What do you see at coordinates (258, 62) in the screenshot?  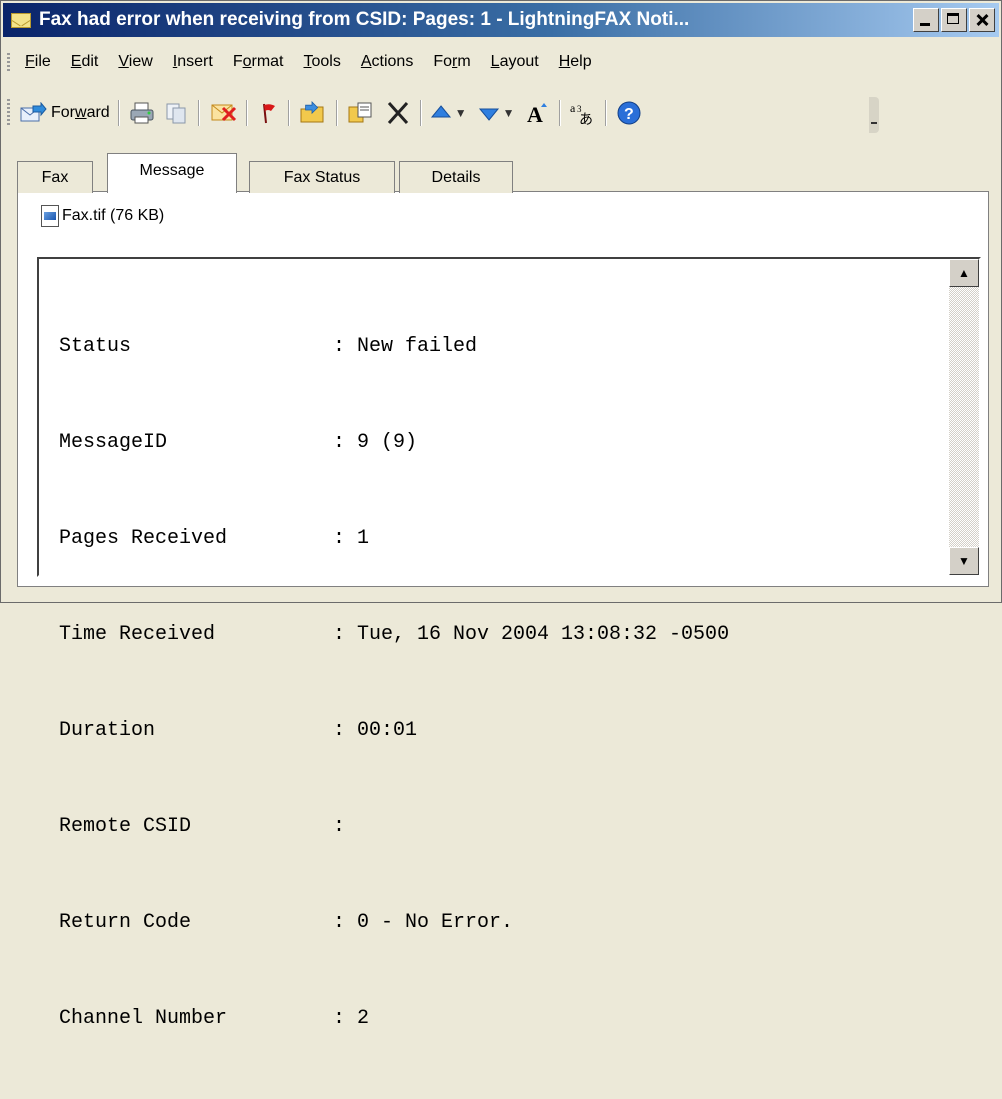 I see `menu-format: Format` at bounding box center [258, 62].